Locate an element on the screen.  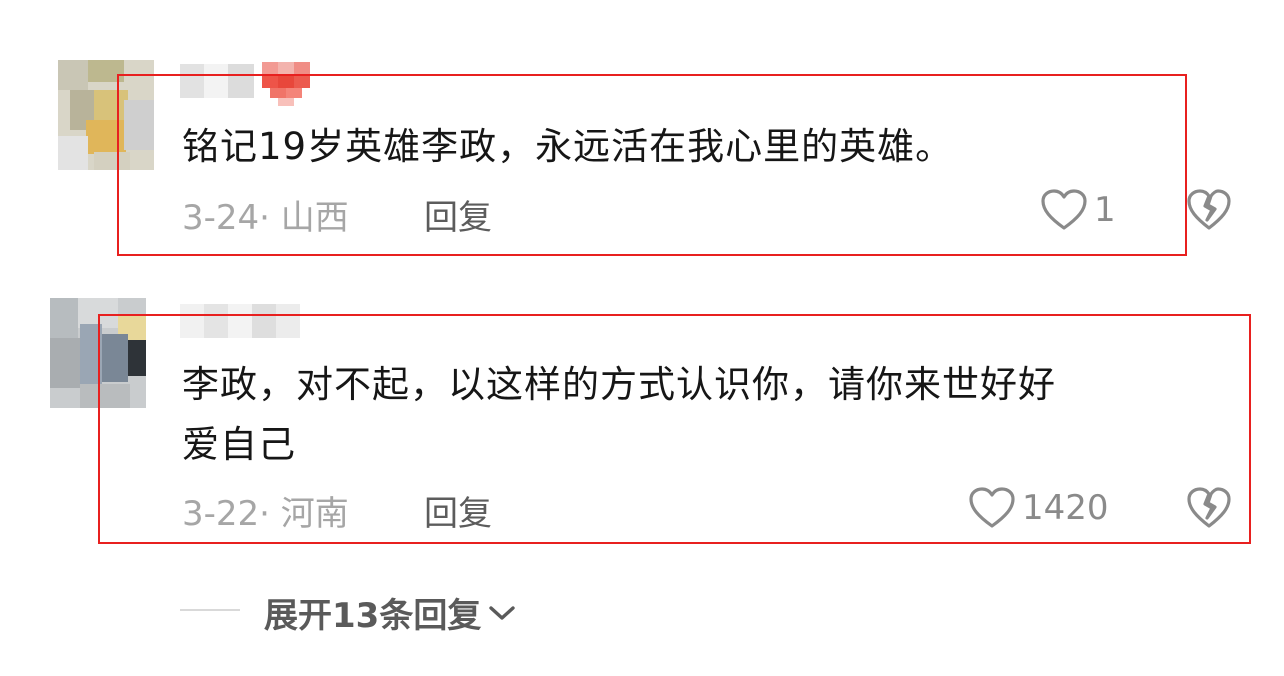
like-button: 1420 is located at coordinates (1038, 508).